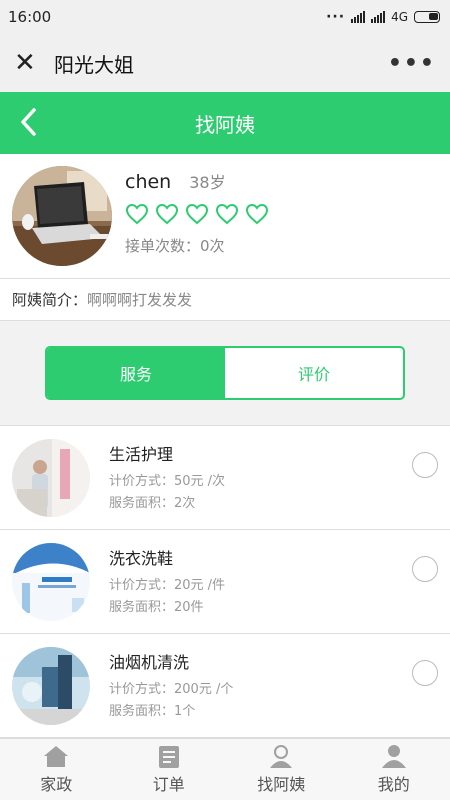  Describe the element at coordinates (149, 662) in the screenshot. I see `service-name: 油烟机清洗` at that location.